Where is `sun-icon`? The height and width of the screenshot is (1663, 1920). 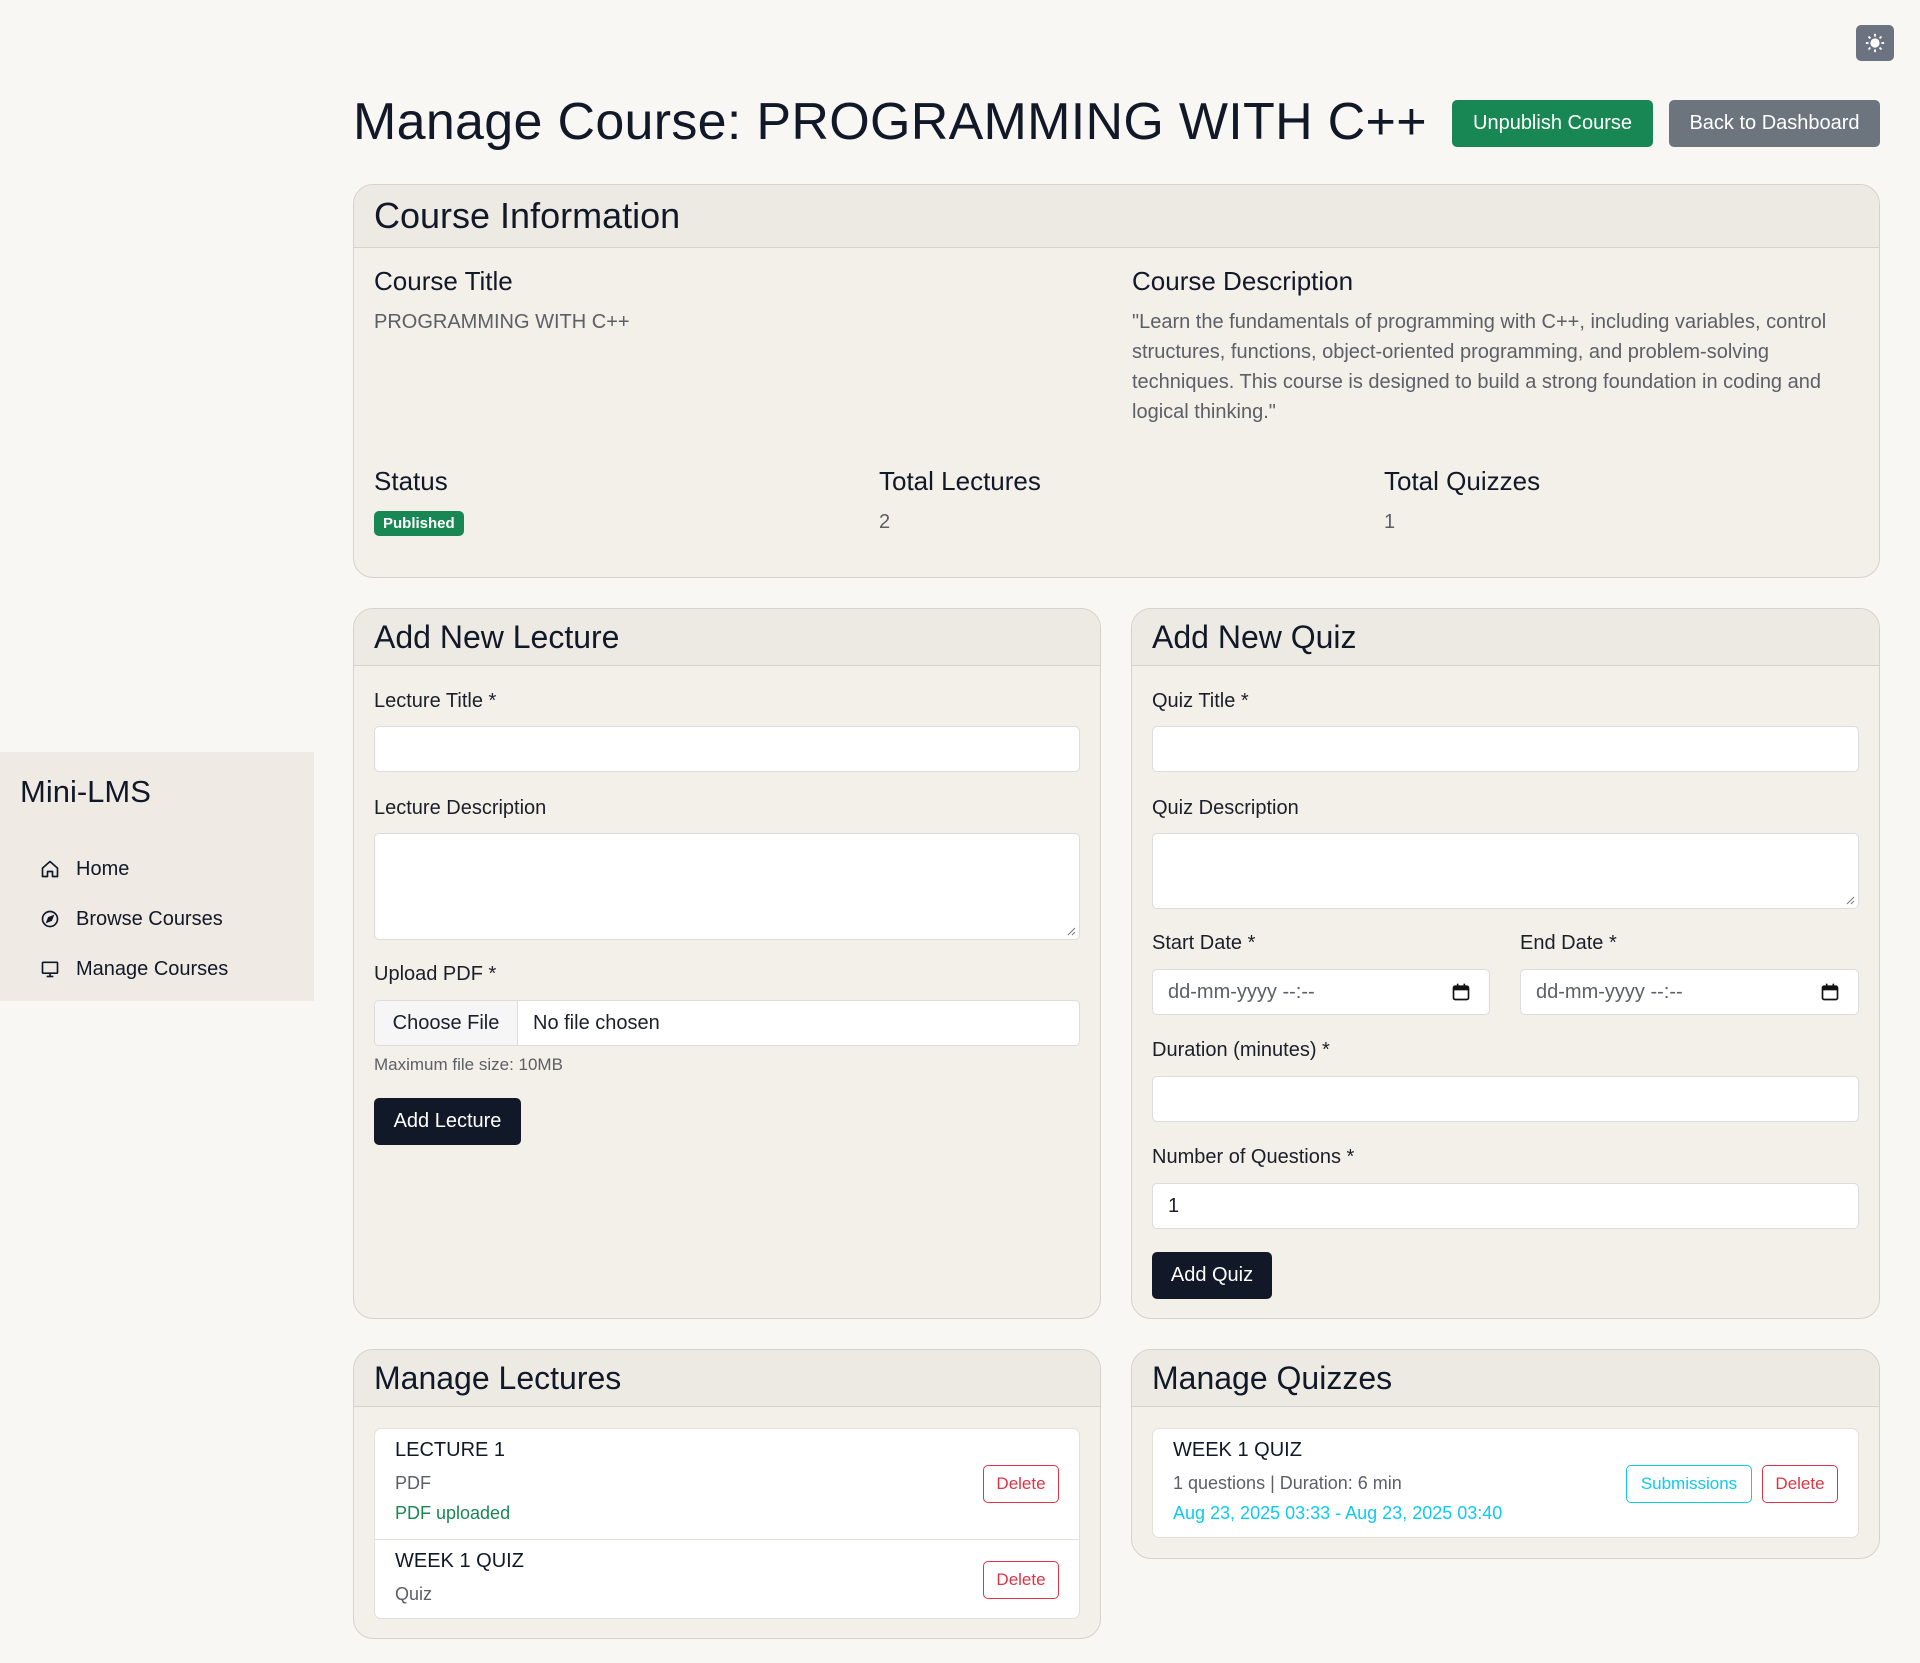
sun-icon is located at coordinates (1875, 43).